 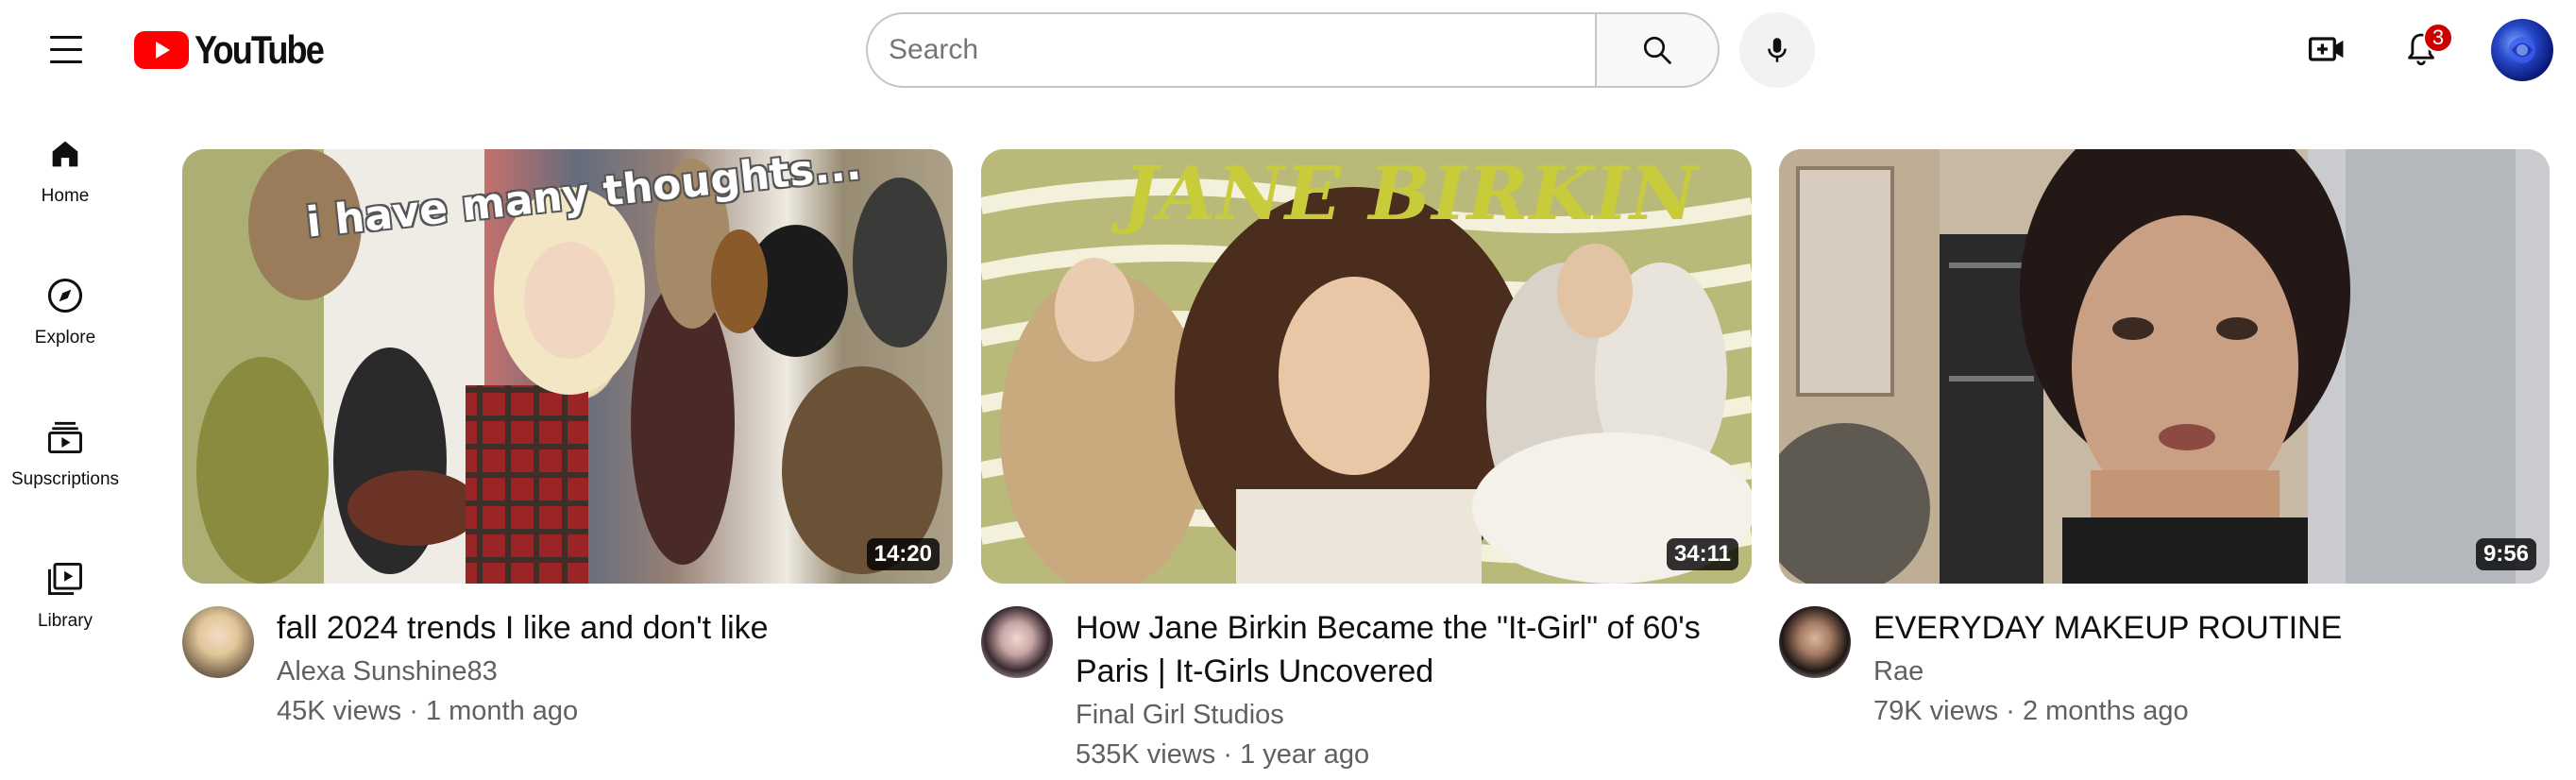 I want to click on channel-name: Final Girl Studios, so click(x=1412, y=715).